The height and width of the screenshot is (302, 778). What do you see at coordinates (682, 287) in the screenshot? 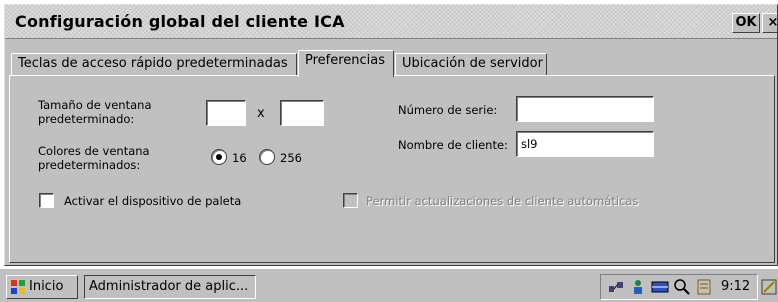
I see `search-icon` at bounding box center [682, 287].